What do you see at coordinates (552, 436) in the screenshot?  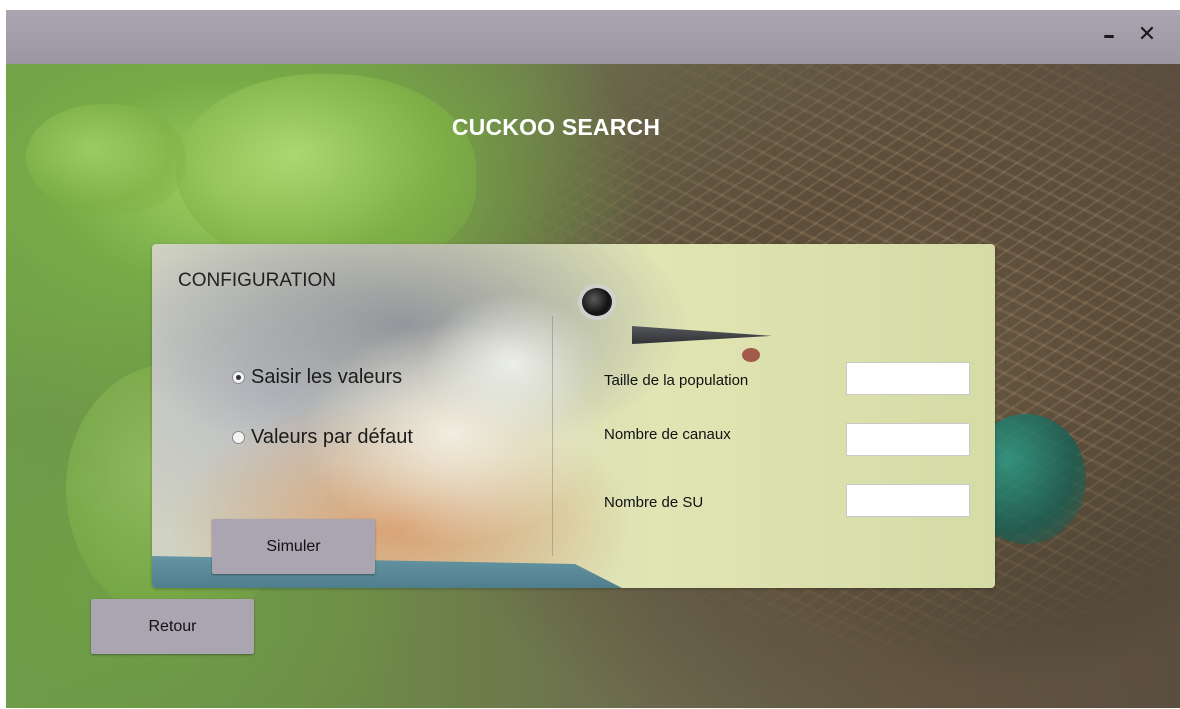 I see `panel-divider` at bounding box center [552, 436].